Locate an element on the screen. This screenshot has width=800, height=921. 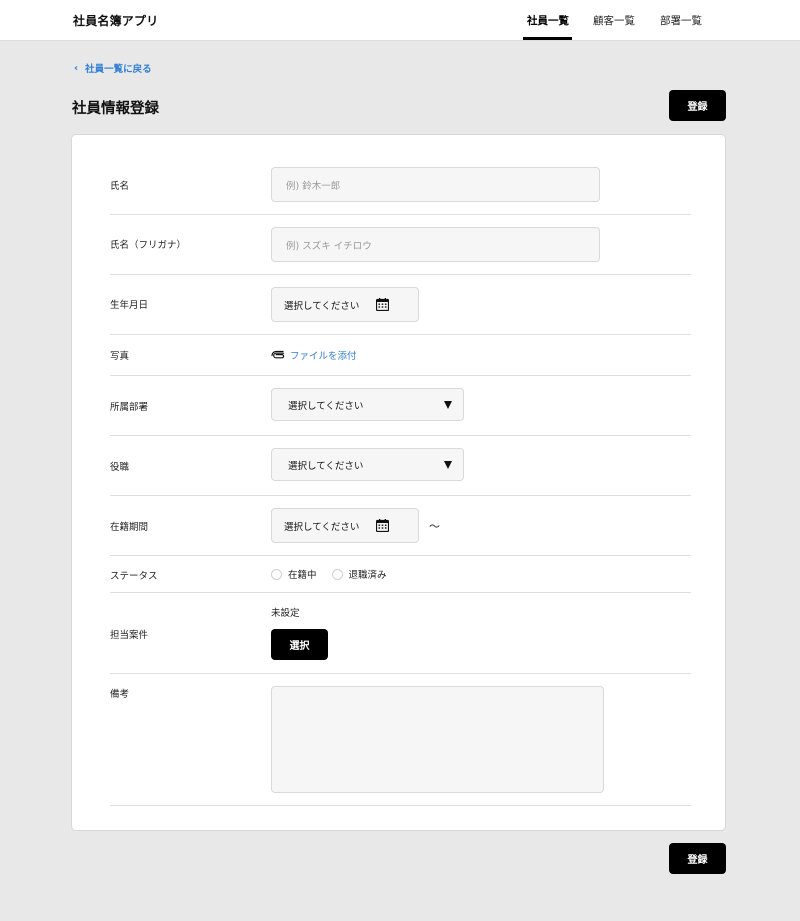
attach-file-link: ファイルを添付 is located at coordinates (314, 355).